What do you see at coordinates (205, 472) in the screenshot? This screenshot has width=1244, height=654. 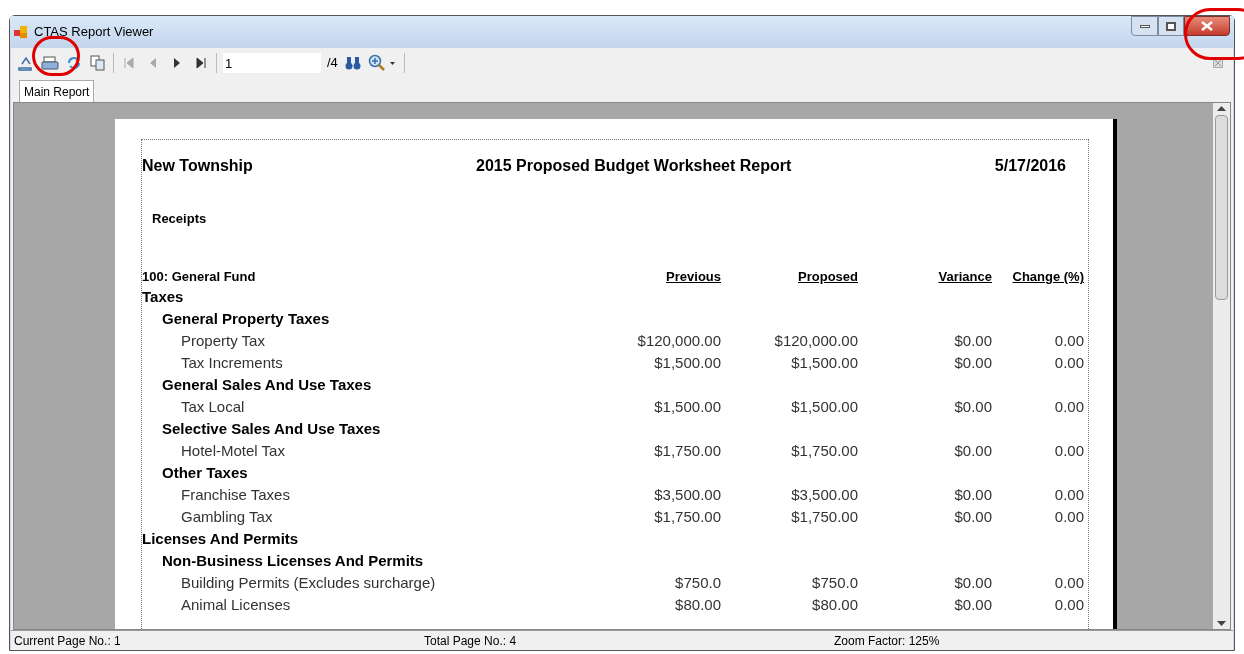 I see `group-label: Other Taxes` at bounding box center [205, 472].